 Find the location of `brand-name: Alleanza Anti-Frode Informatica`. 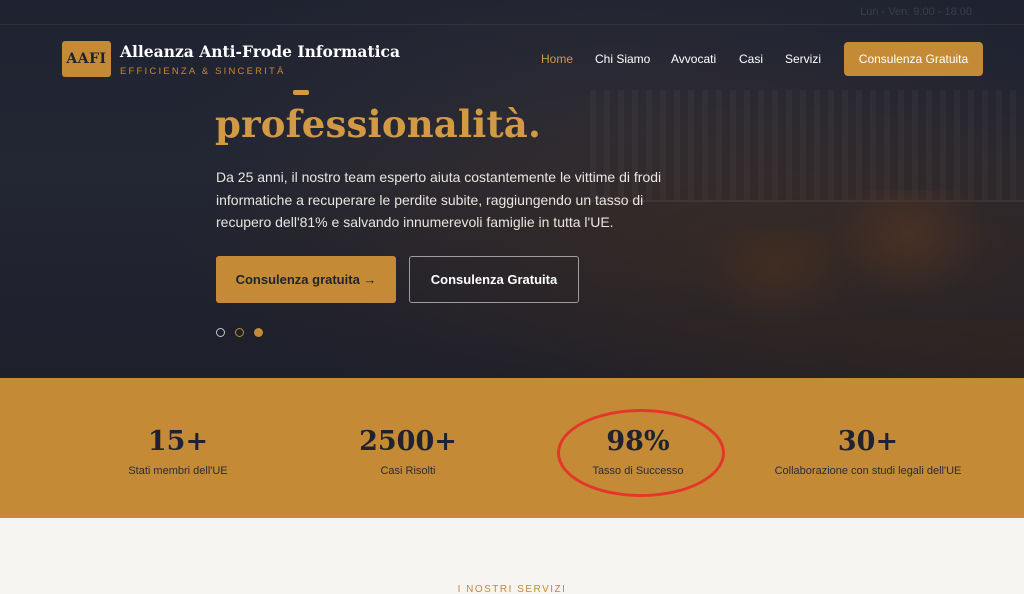

brand-name: Alleanza Anti-Frode Informatica is located at coordinates (260, 51).